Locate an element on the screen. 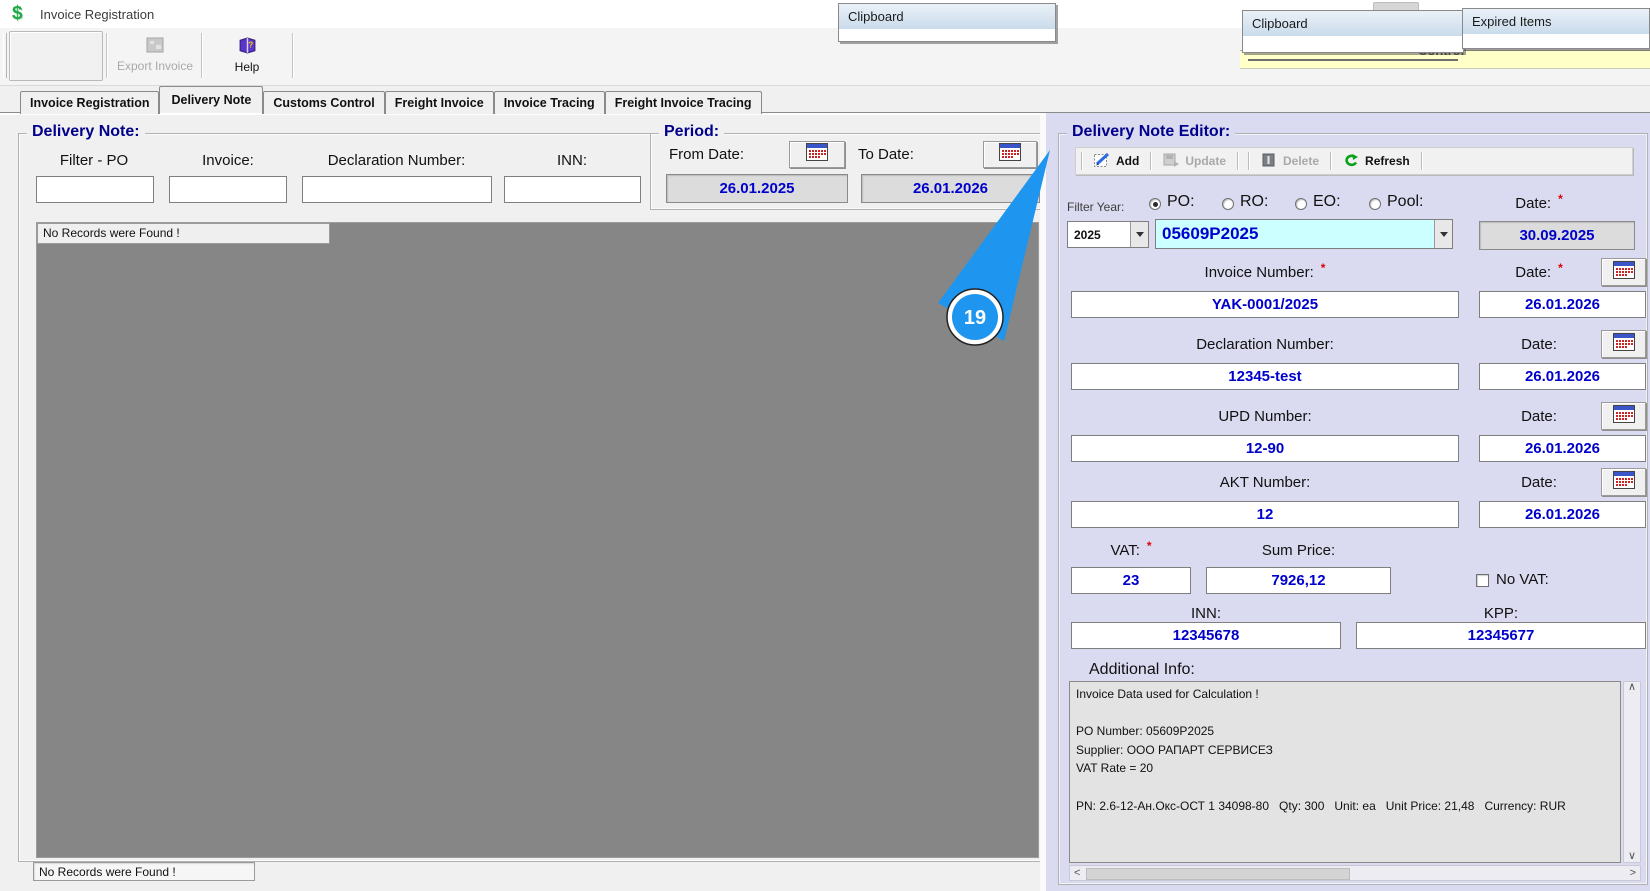 This screenshot has height=891, width=1650. tab-delivery-note: Delivery Note is located at coordinates (211, 100).